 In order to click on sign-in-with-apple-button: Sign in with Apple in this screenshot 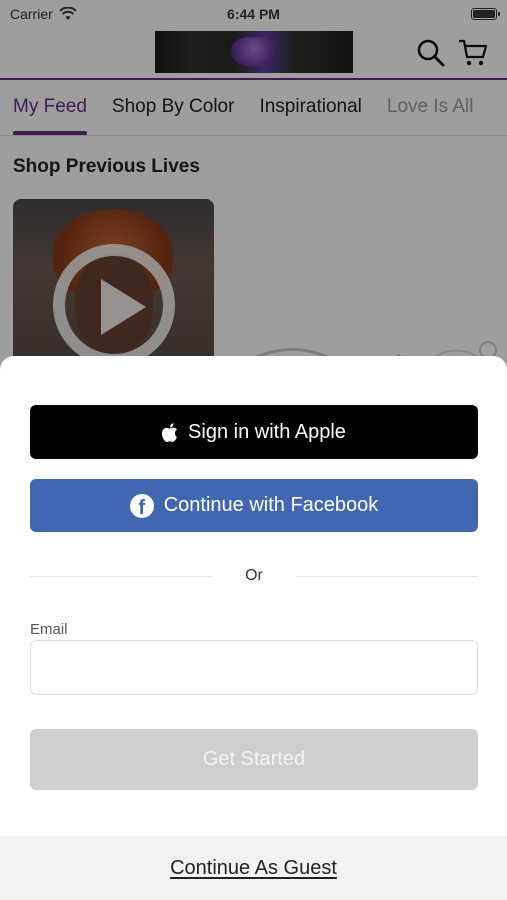, I will do `click(254, 432)`.